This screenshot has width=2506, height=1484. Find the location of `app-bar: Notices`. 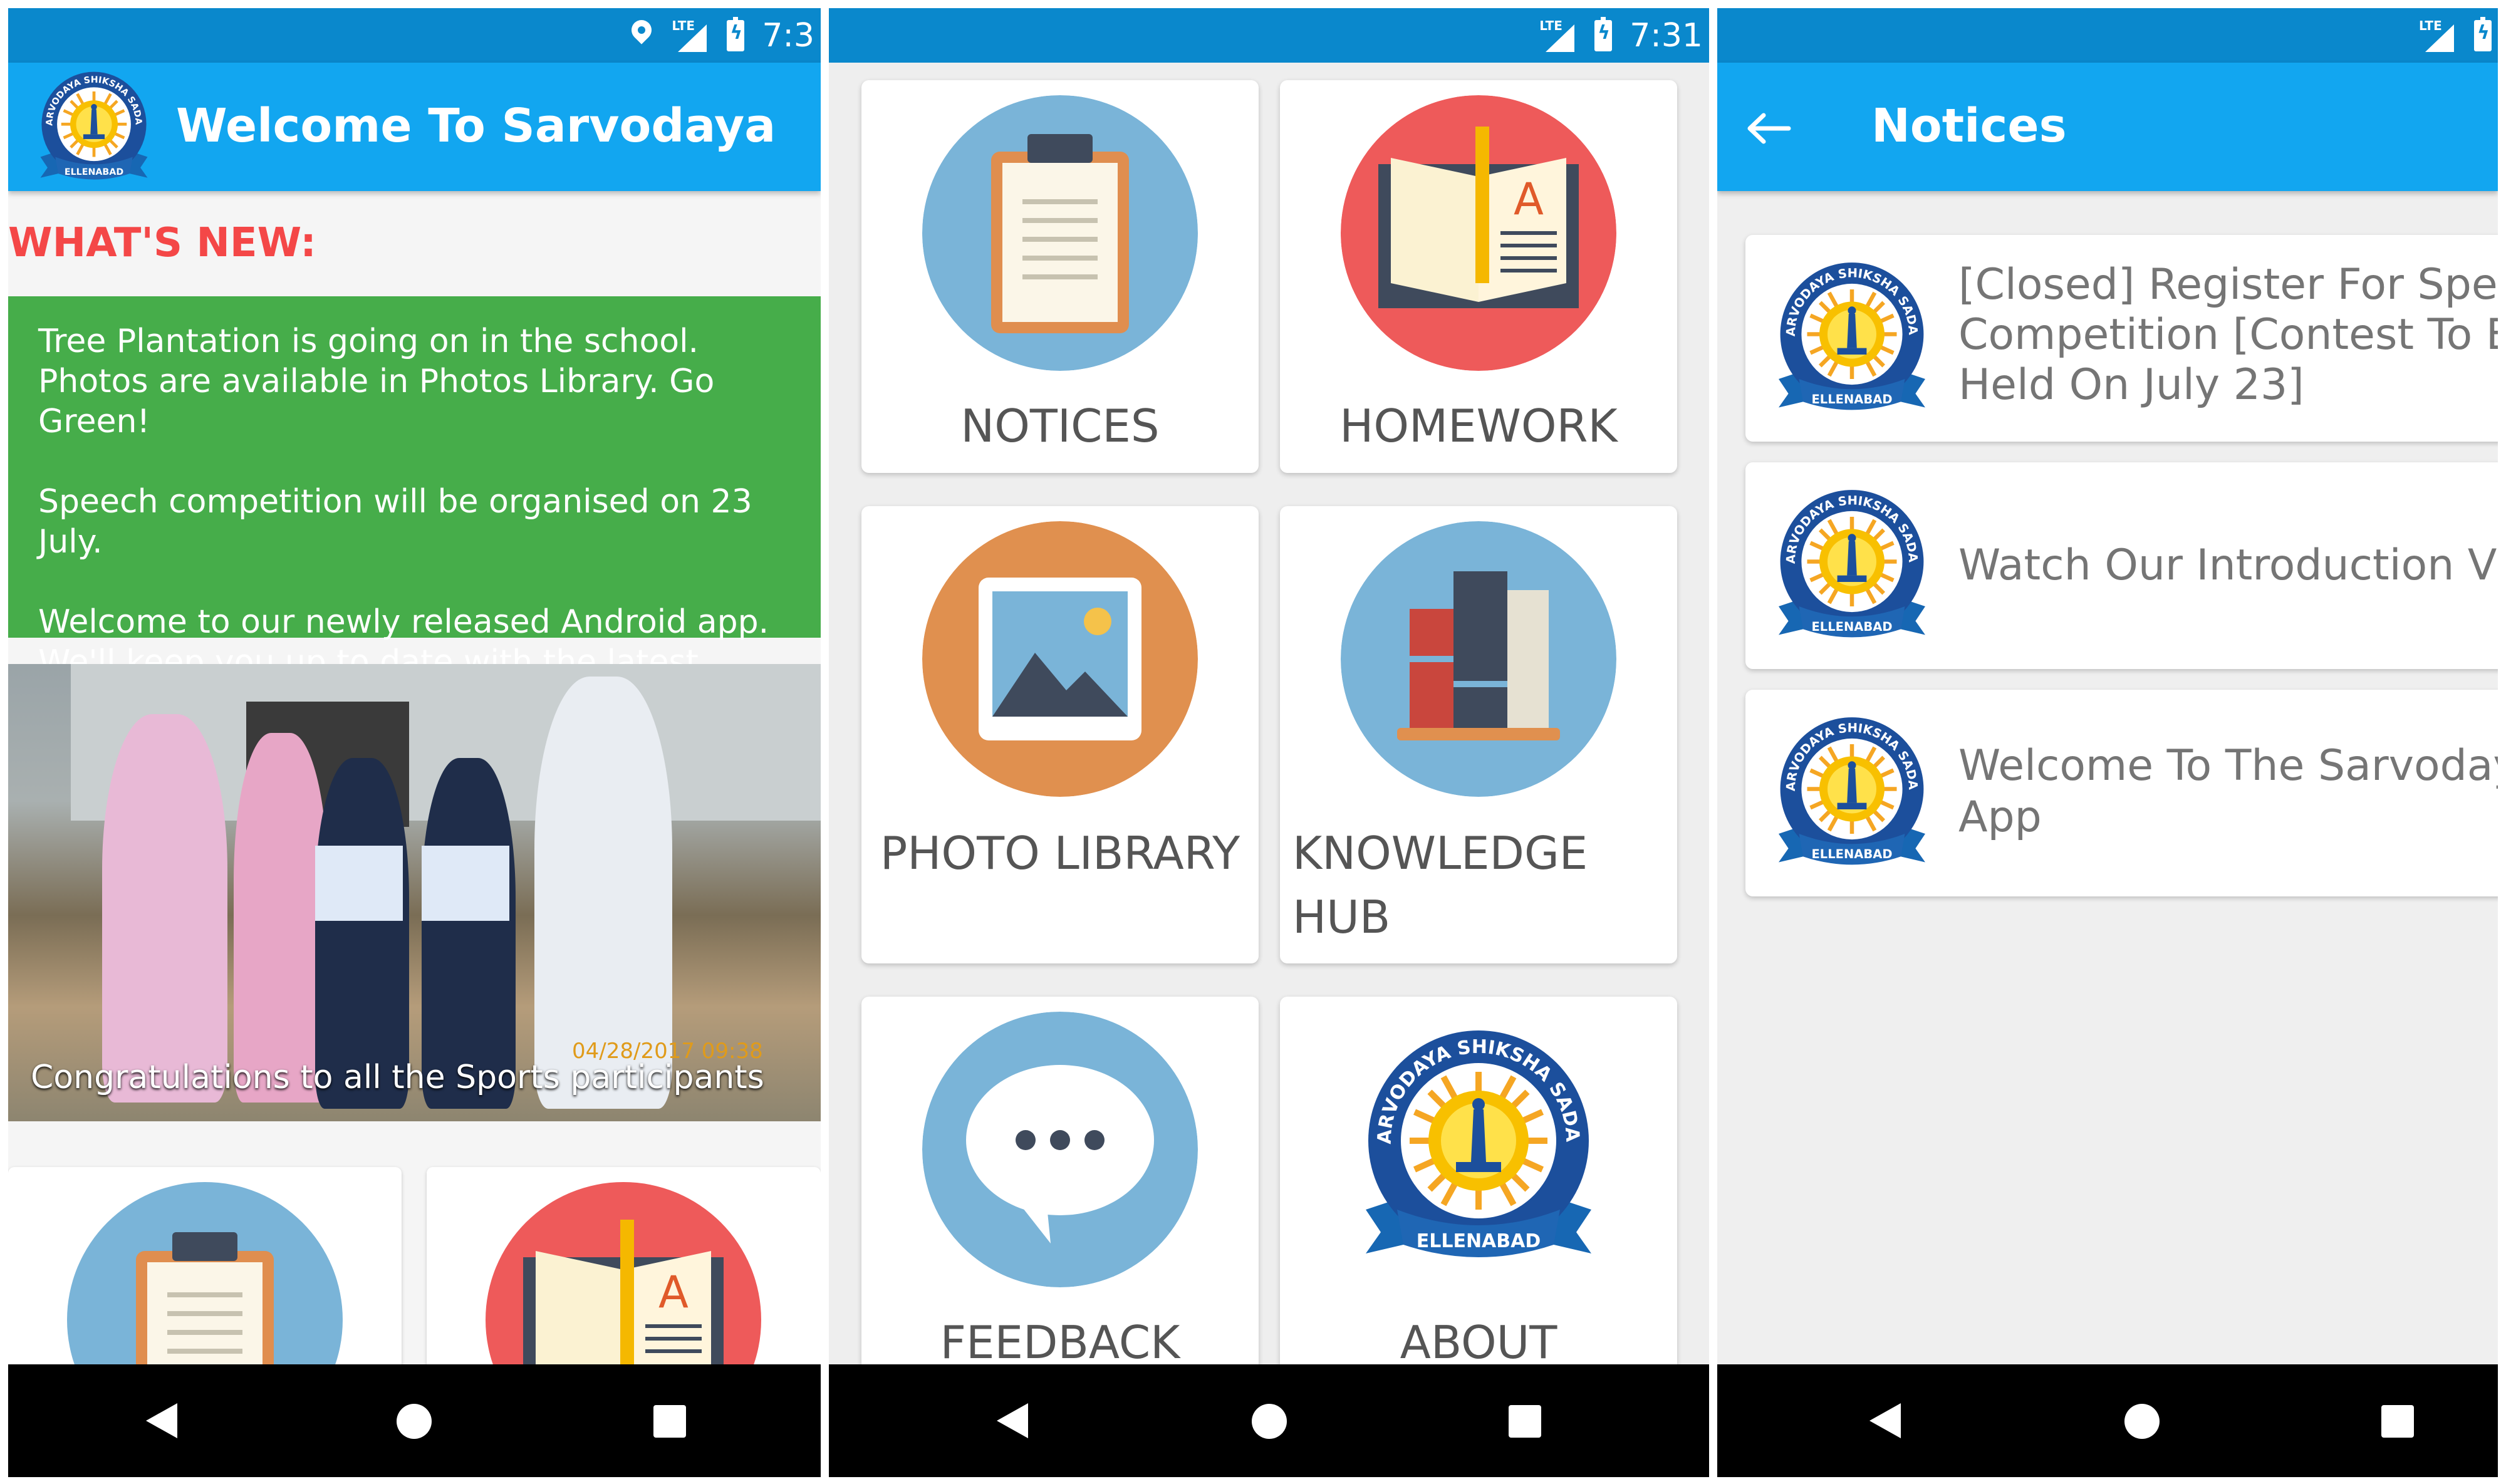

app-bar: Notices is located at coordinates (2107, 127).